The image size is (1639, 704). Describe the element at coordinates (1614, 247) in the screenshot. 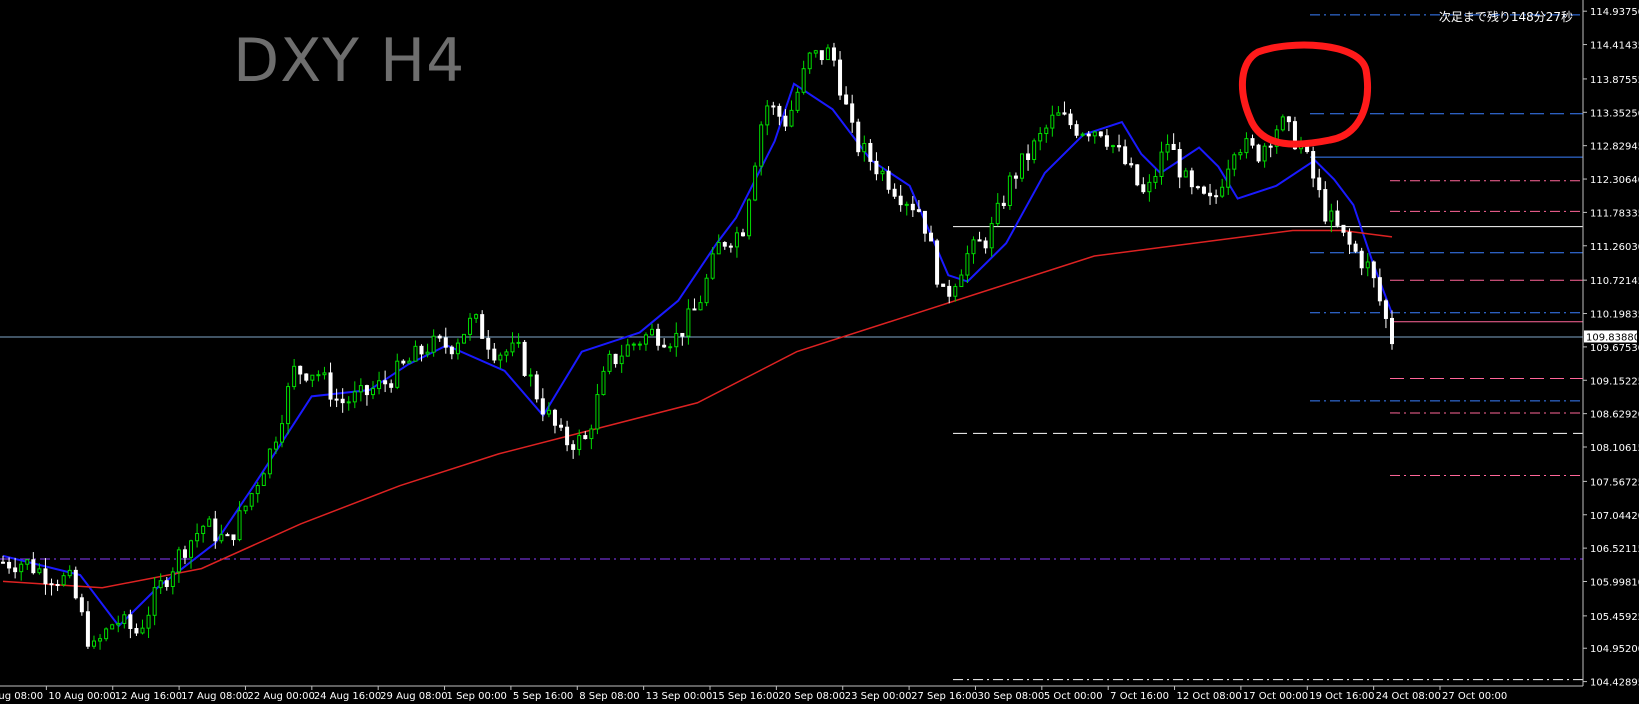

I see `price-tick-label: 111.26030` at that location.